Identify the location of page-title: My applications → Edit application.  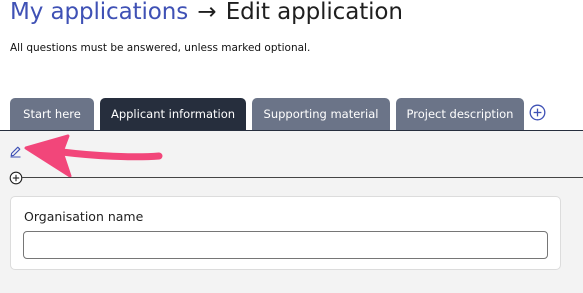
(206, 12).